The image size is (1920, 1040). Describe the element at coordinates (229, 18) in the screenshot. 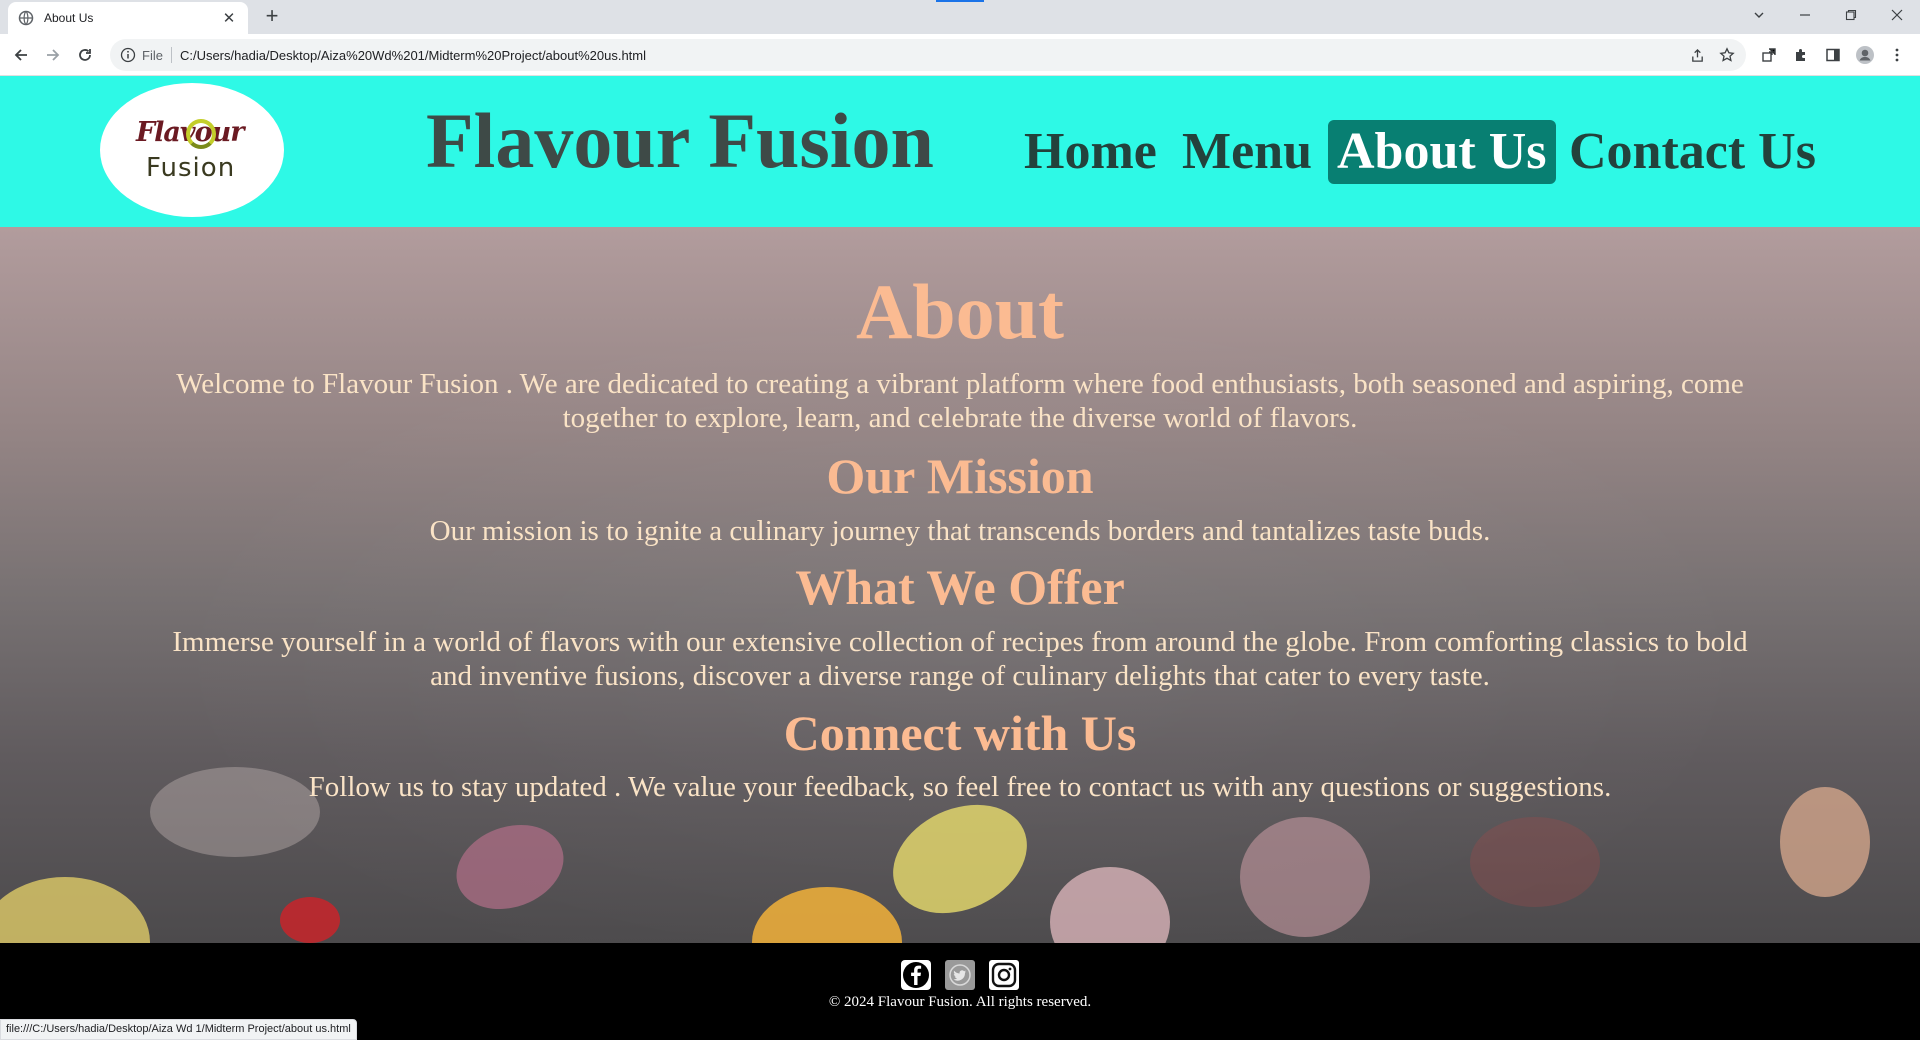

I see `close-tab-icon: ✕` at that location.